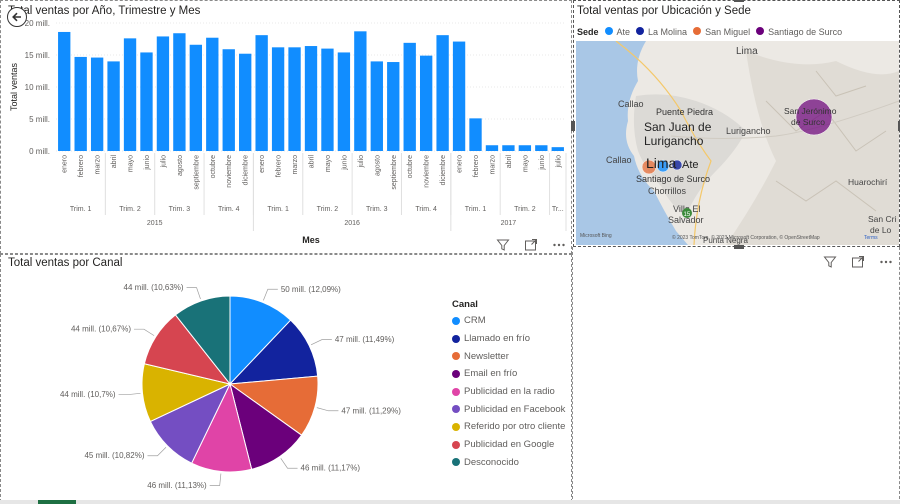 This screenshot has height=504, width=900. Describe the element at coordinates (559, 245) in the screenshot. I see `more-options-icon` at that location.